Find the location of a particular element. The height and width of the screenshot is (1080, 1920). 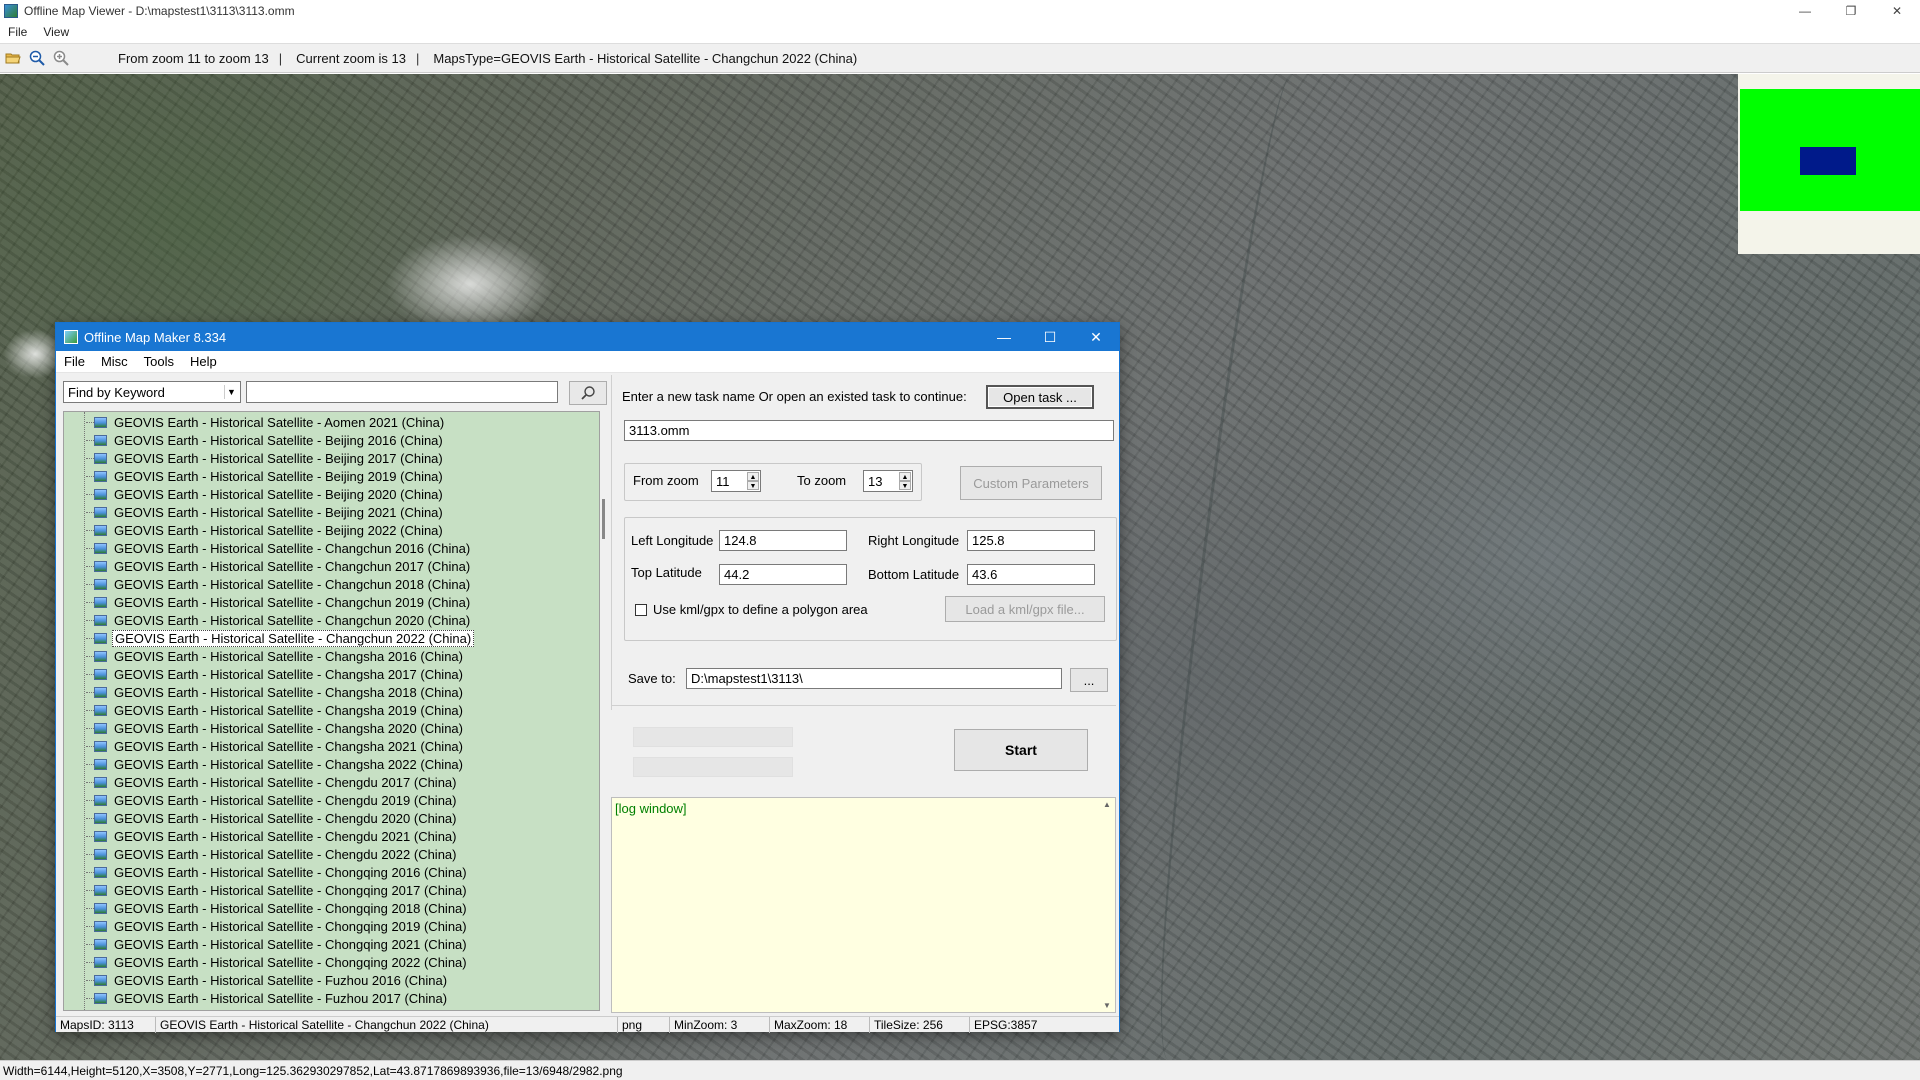

to-zoom-label: To zoom is located at coordinates (822, 480).